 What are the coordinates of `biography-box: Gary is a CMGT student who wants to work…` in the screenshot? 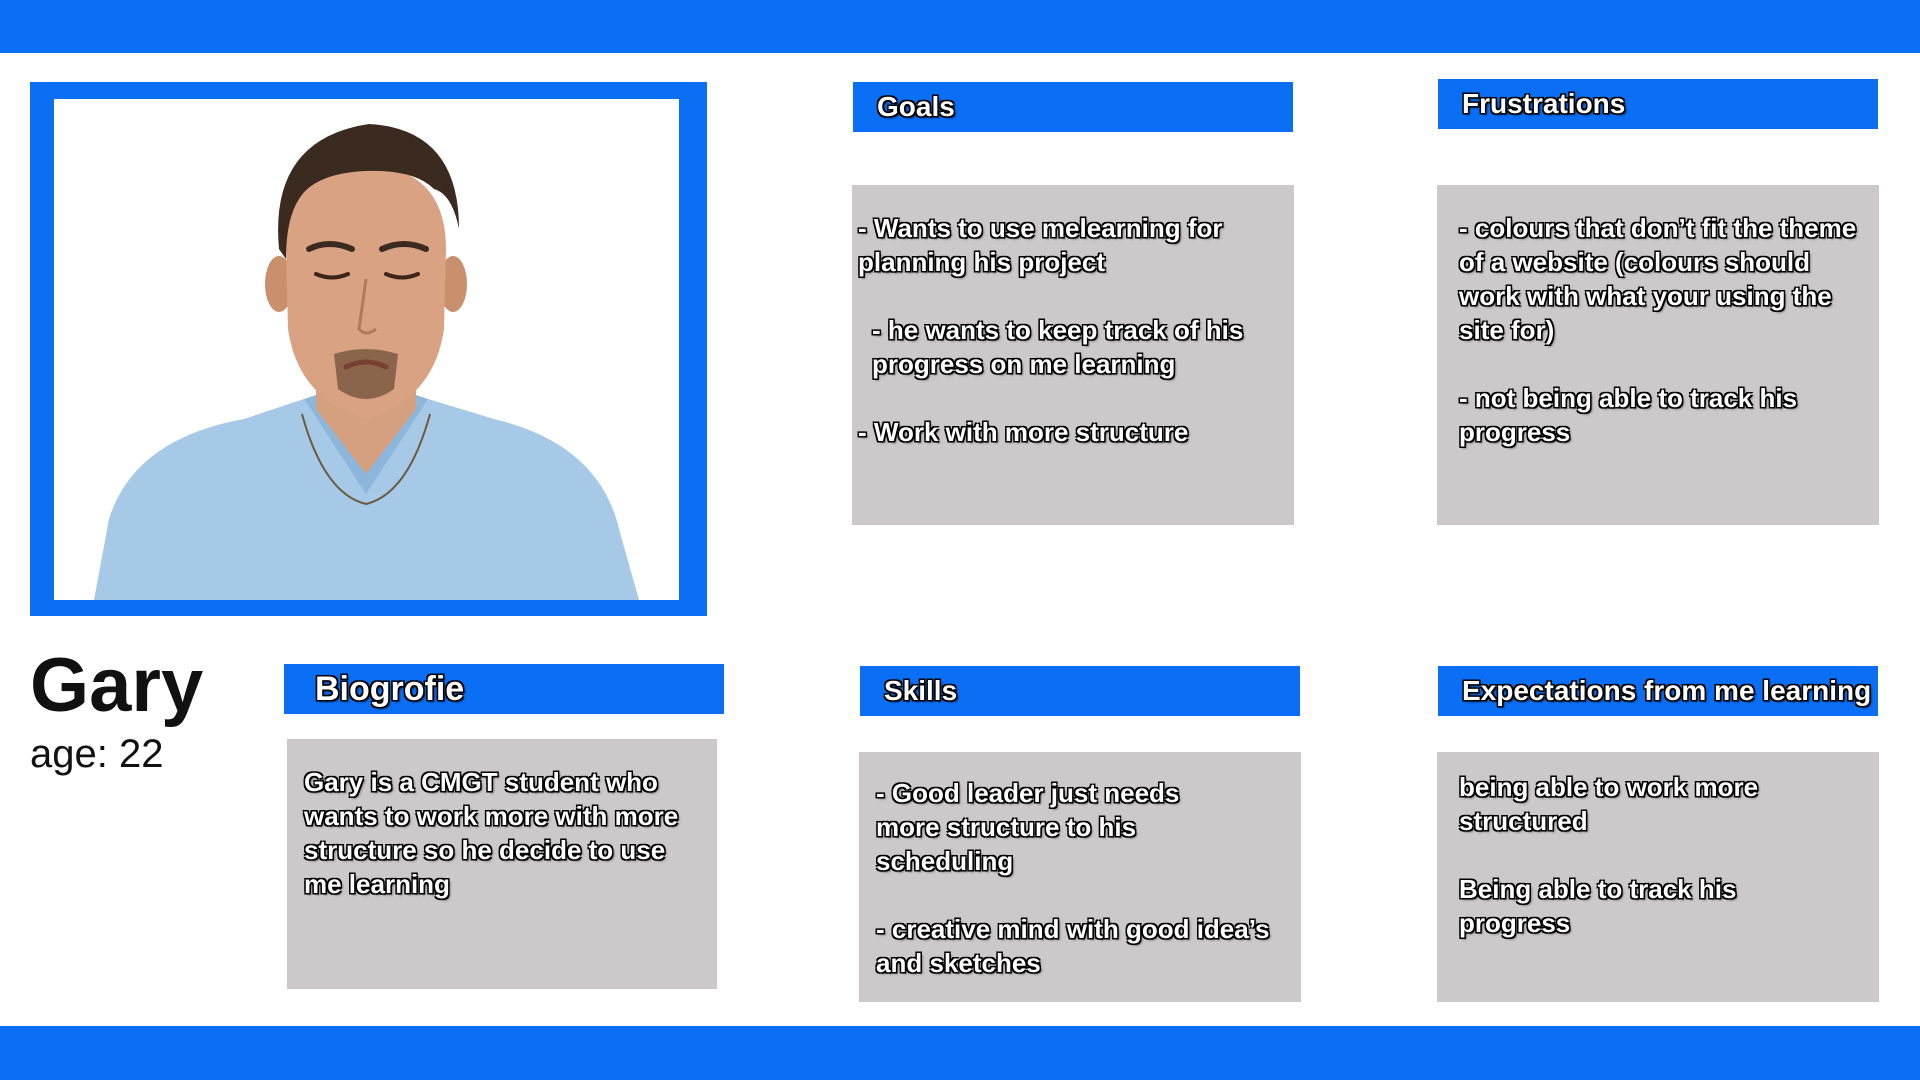 It's located at (502, 864).